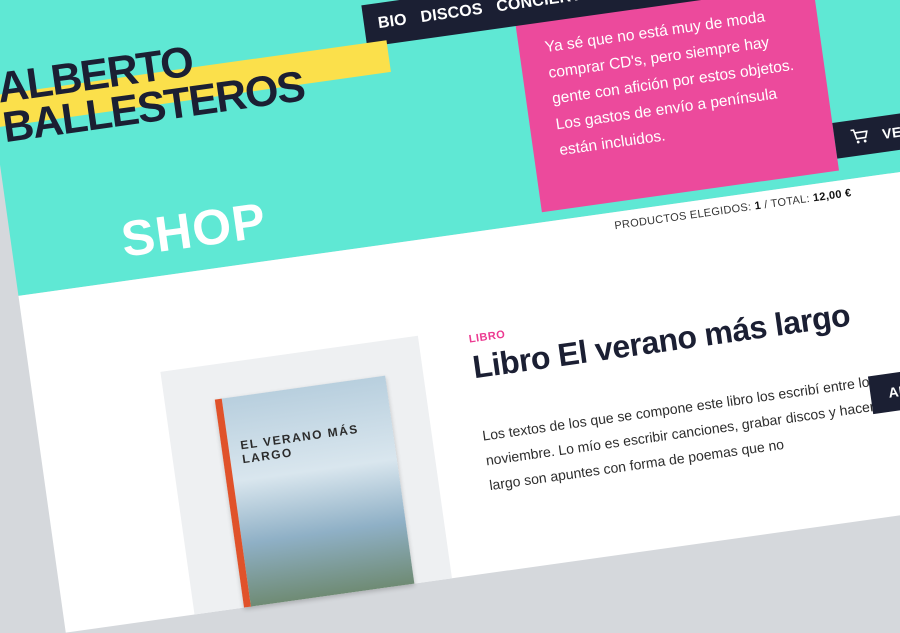  What do you see at coordinates (890, 127) in the screenshot?
I see `view-cart-label: VER CARRITO` at bounding box center [890, 127].